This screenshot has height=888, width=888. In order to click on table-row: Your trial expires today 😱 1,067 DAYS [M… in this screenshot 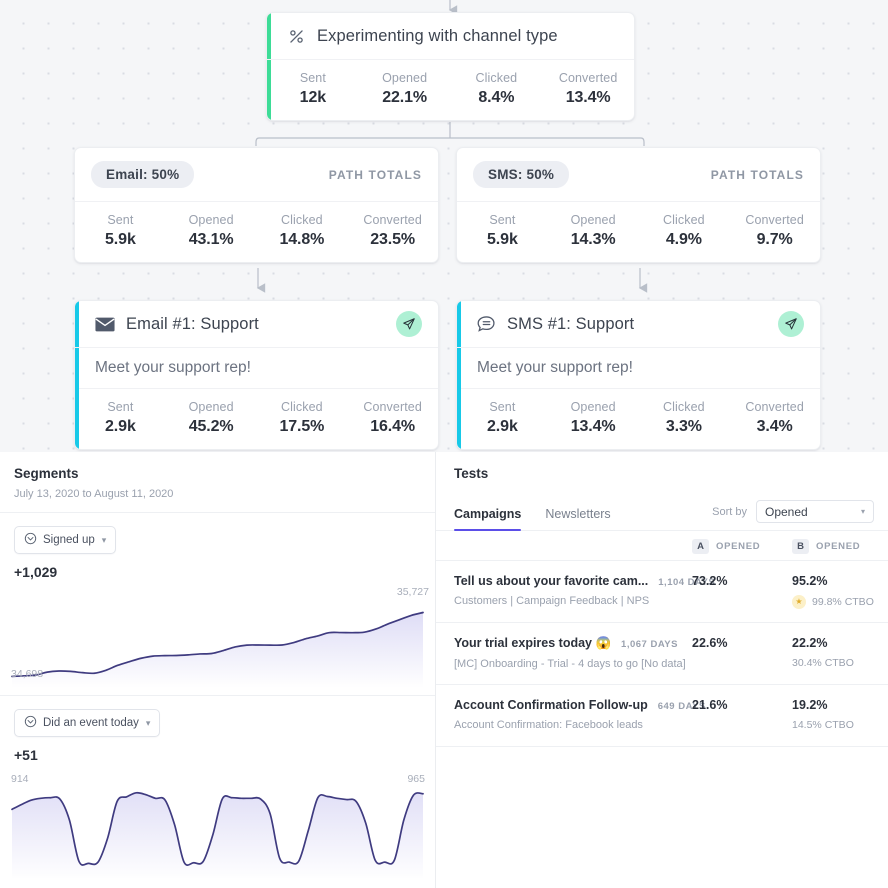, I will do `click(662, 654)`.